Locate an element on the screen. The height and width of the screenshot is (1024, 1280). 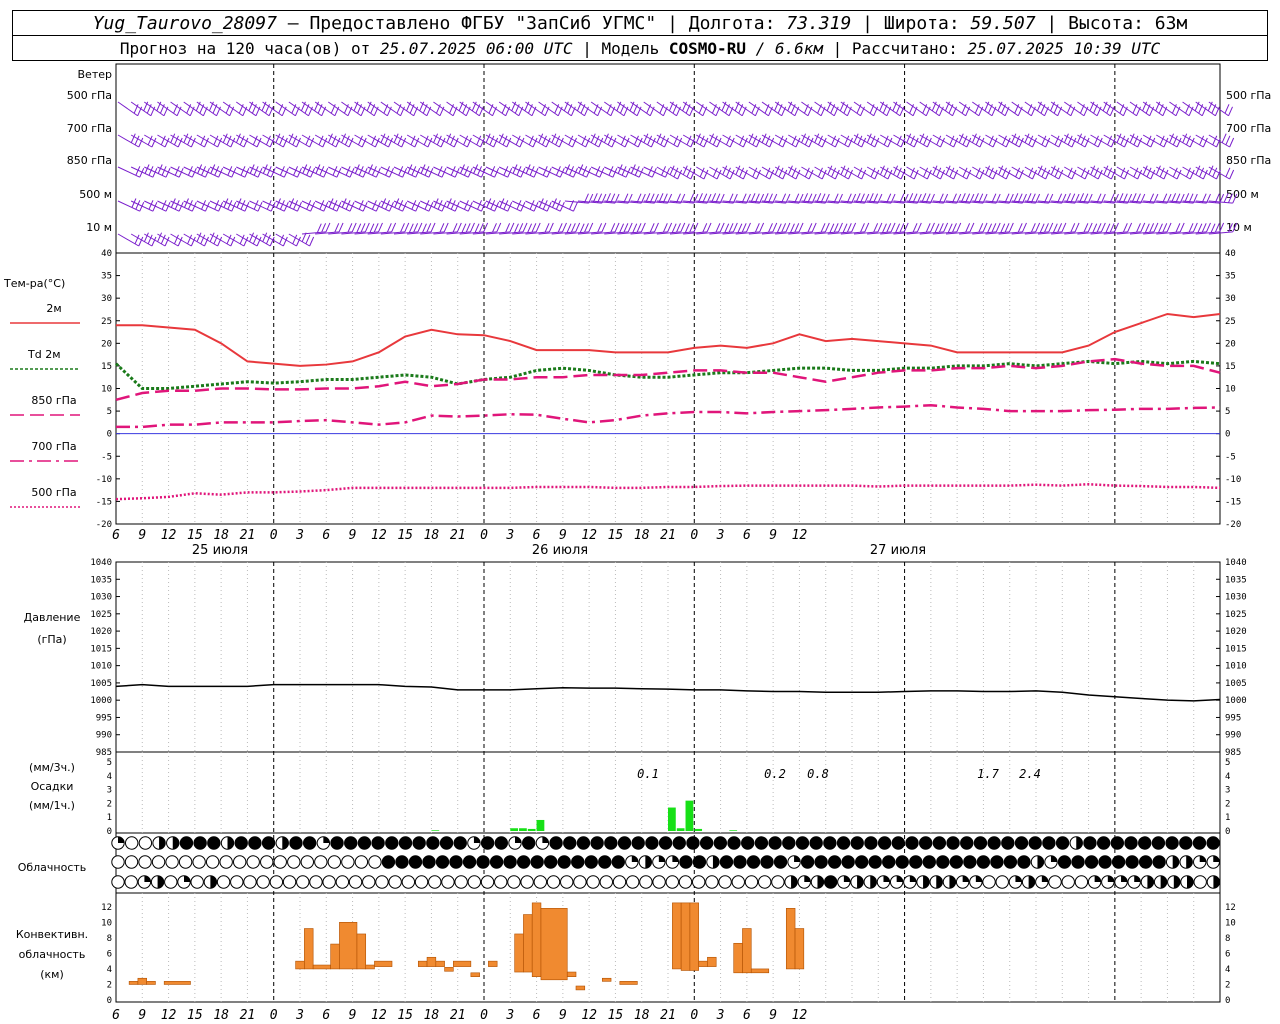
time-tick-label: 3 is located at coordinates (720, 535).